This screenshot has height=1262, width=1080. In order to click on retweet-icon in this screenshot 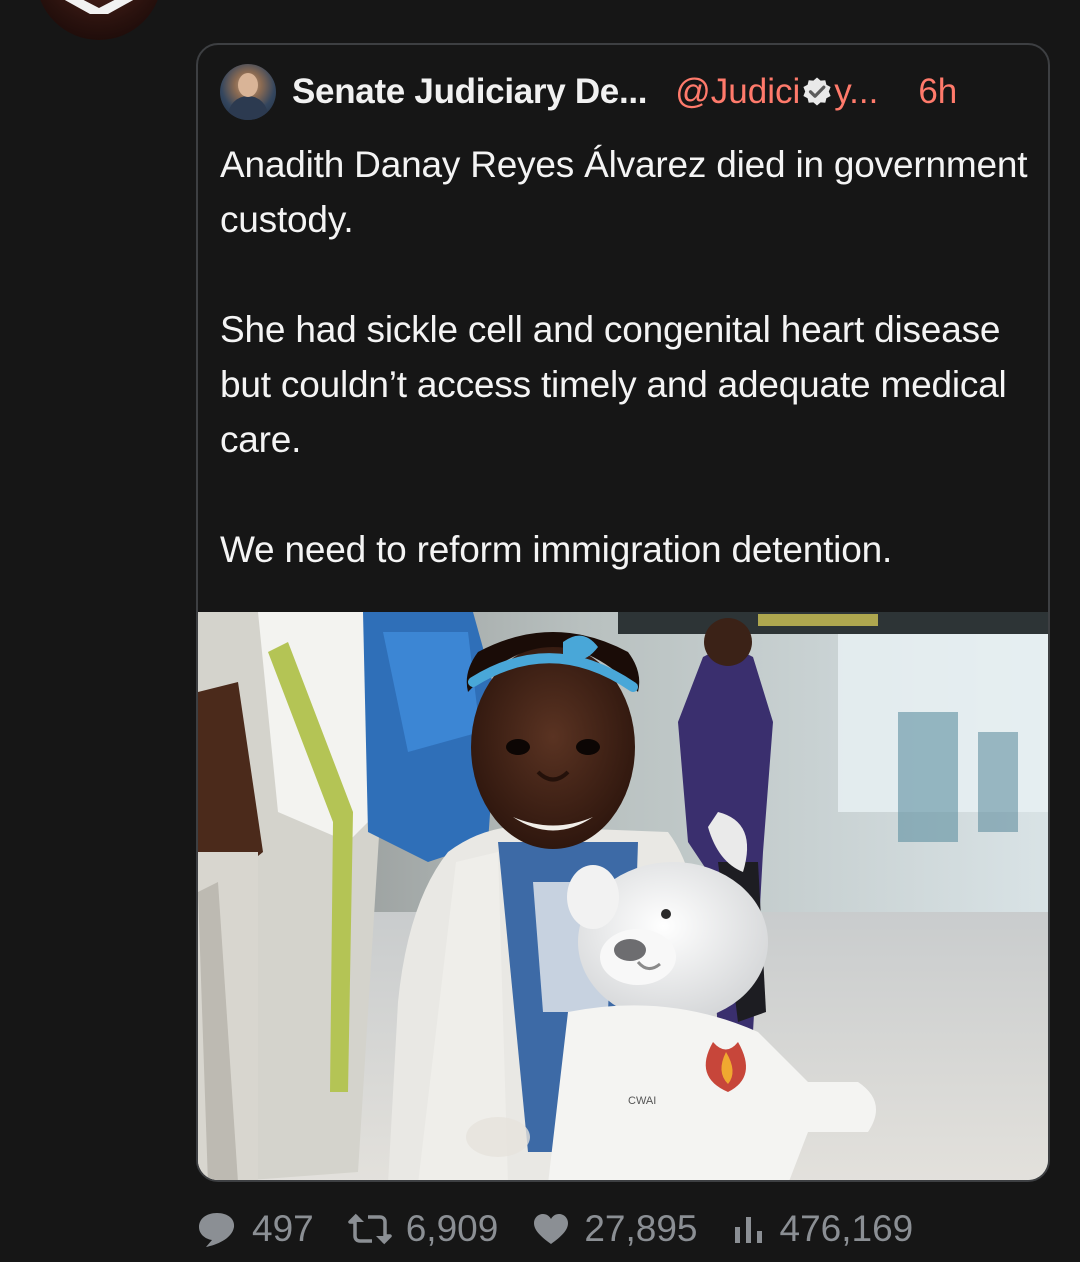, I will do `click(369, 1229)`.